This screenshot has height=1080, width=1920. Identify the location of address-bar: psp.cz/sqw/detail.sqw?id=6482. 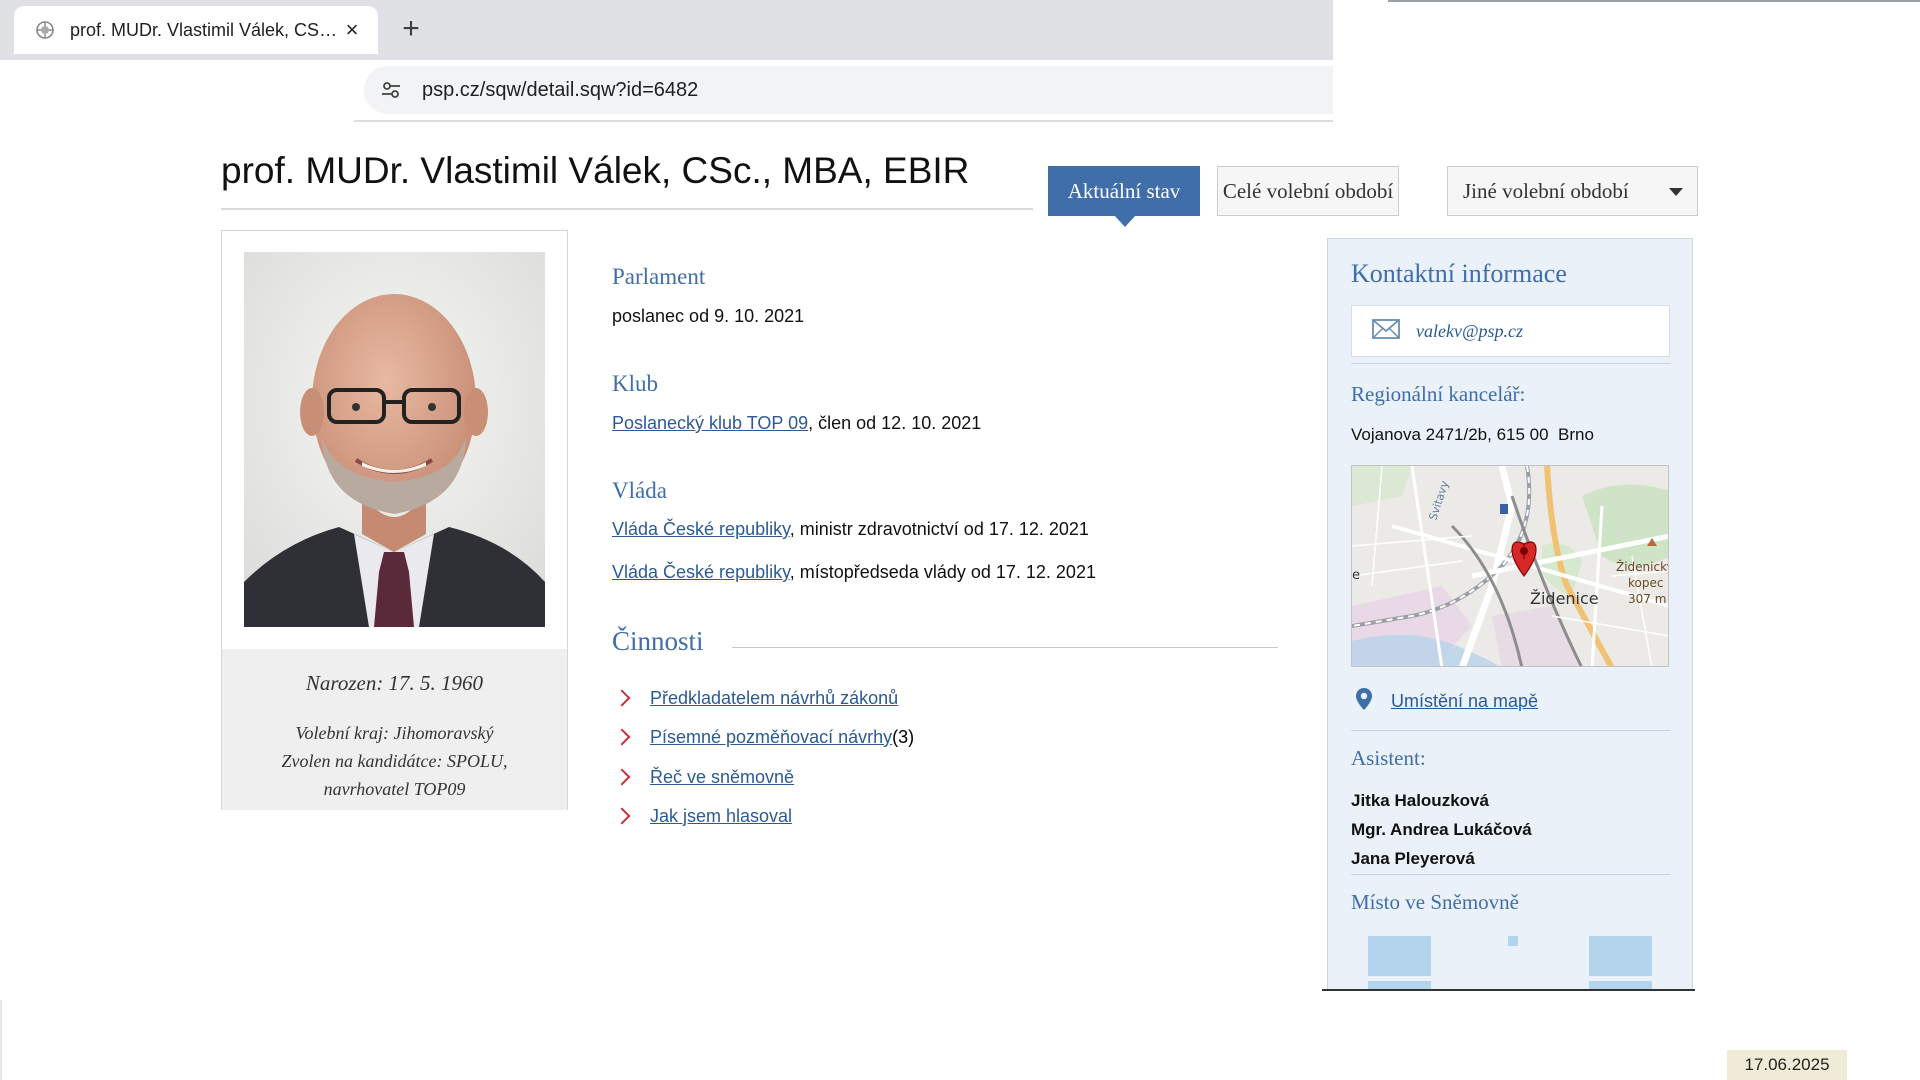
(848, 90).